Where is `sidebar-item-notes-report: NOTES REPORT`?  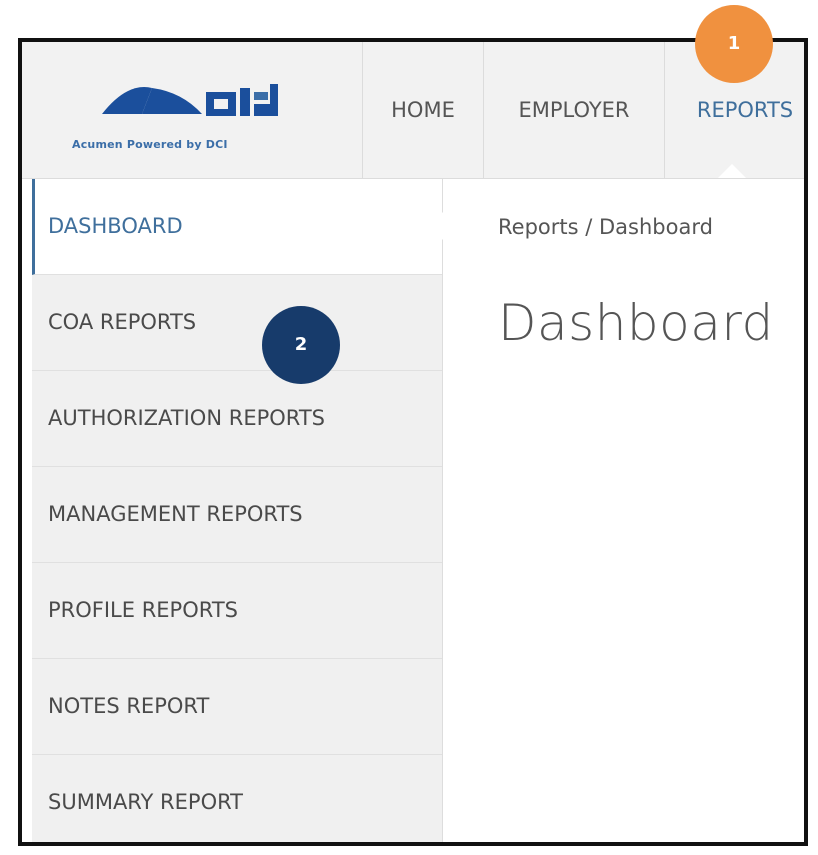 sidebar-item-notes-report: NOTES REPORT is located at coordinates (237, 707).